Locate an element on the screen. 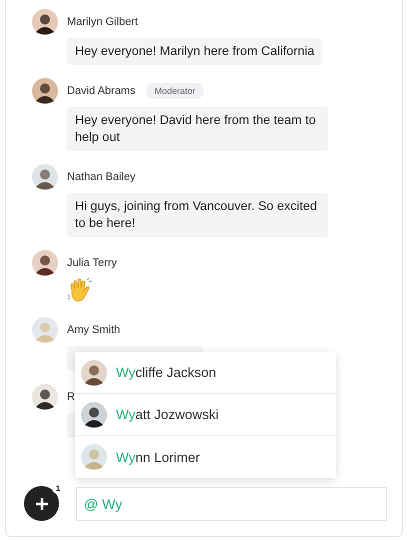 This screenshot has height=540, width=407. author-name: Marilyn Gilbert is located at coordinates (102, 22).